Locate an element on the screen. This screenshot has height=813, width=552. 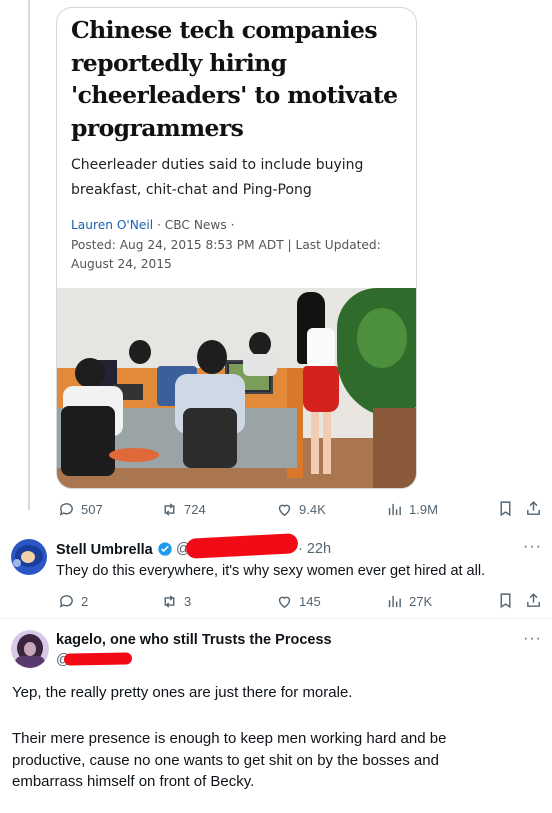
repost-count: 724 is located at coordinates (195, 509).